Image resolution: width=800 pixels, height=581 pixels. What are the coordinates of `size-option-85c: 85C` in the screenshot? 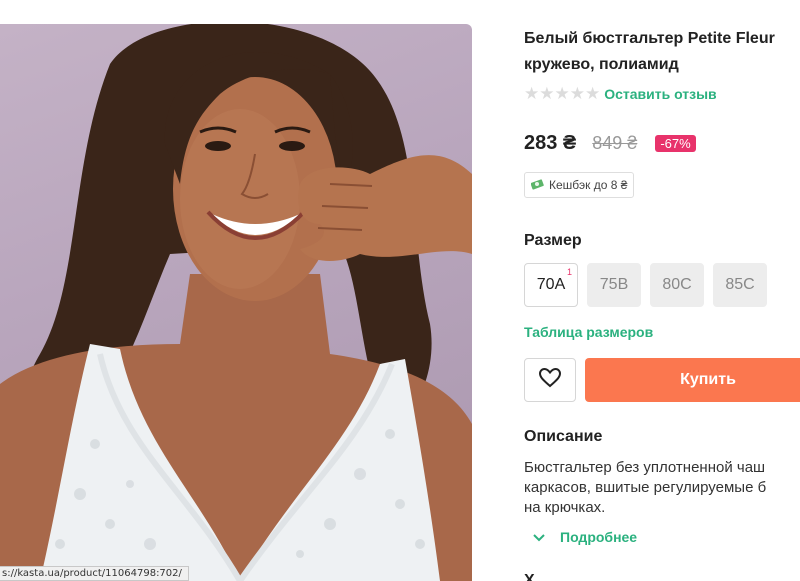 It's located at (740, 285).